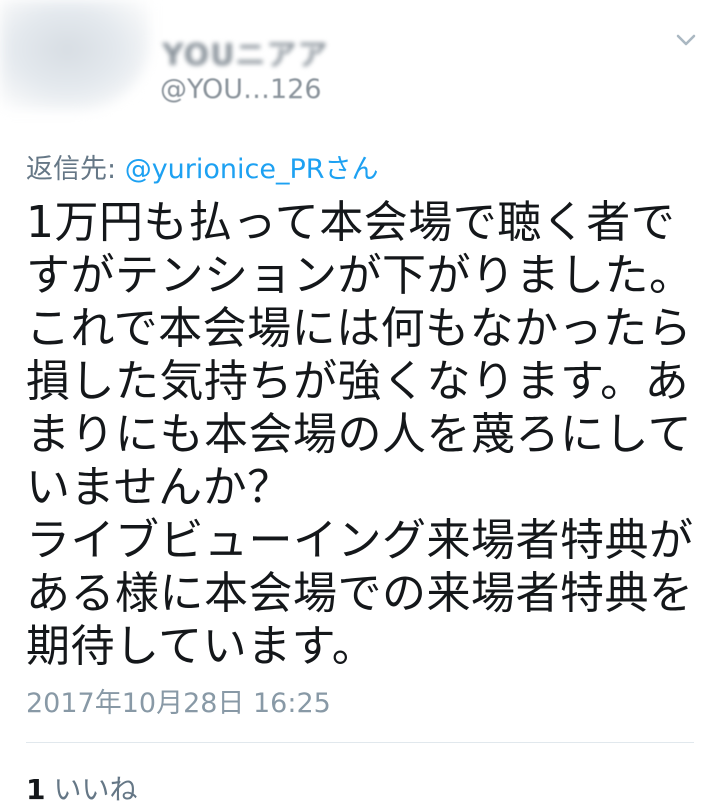 The width and height of the screenshot is (720, 808). I want to click on likes-stat: 1 いいね, so click(82, 788).